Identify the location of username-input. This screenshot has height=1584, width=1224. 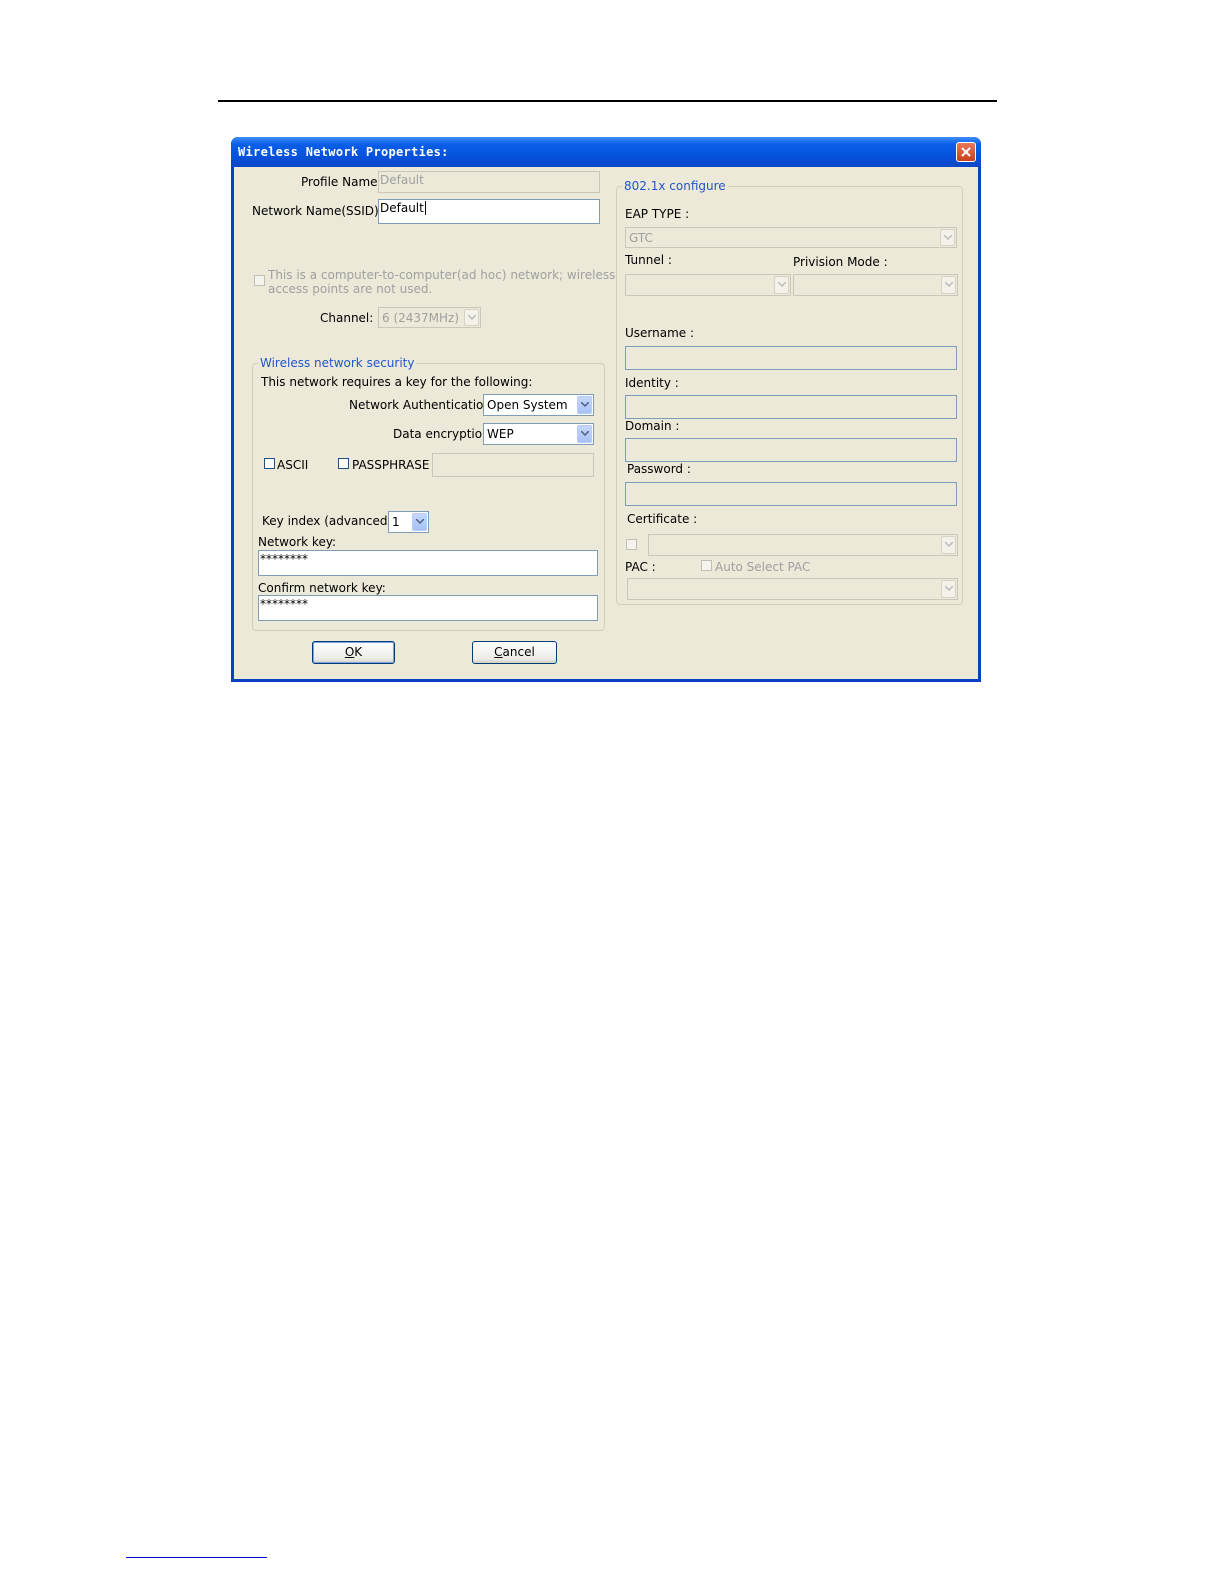
(791, 358).